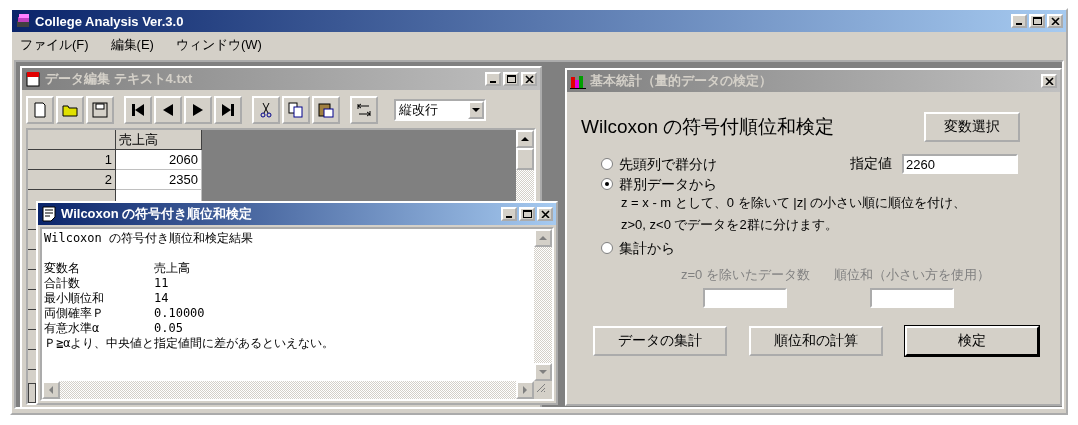 The width and height of the screenshot is (1078, 425). I want to click on tab-arrows-icon, so click(364, 110).